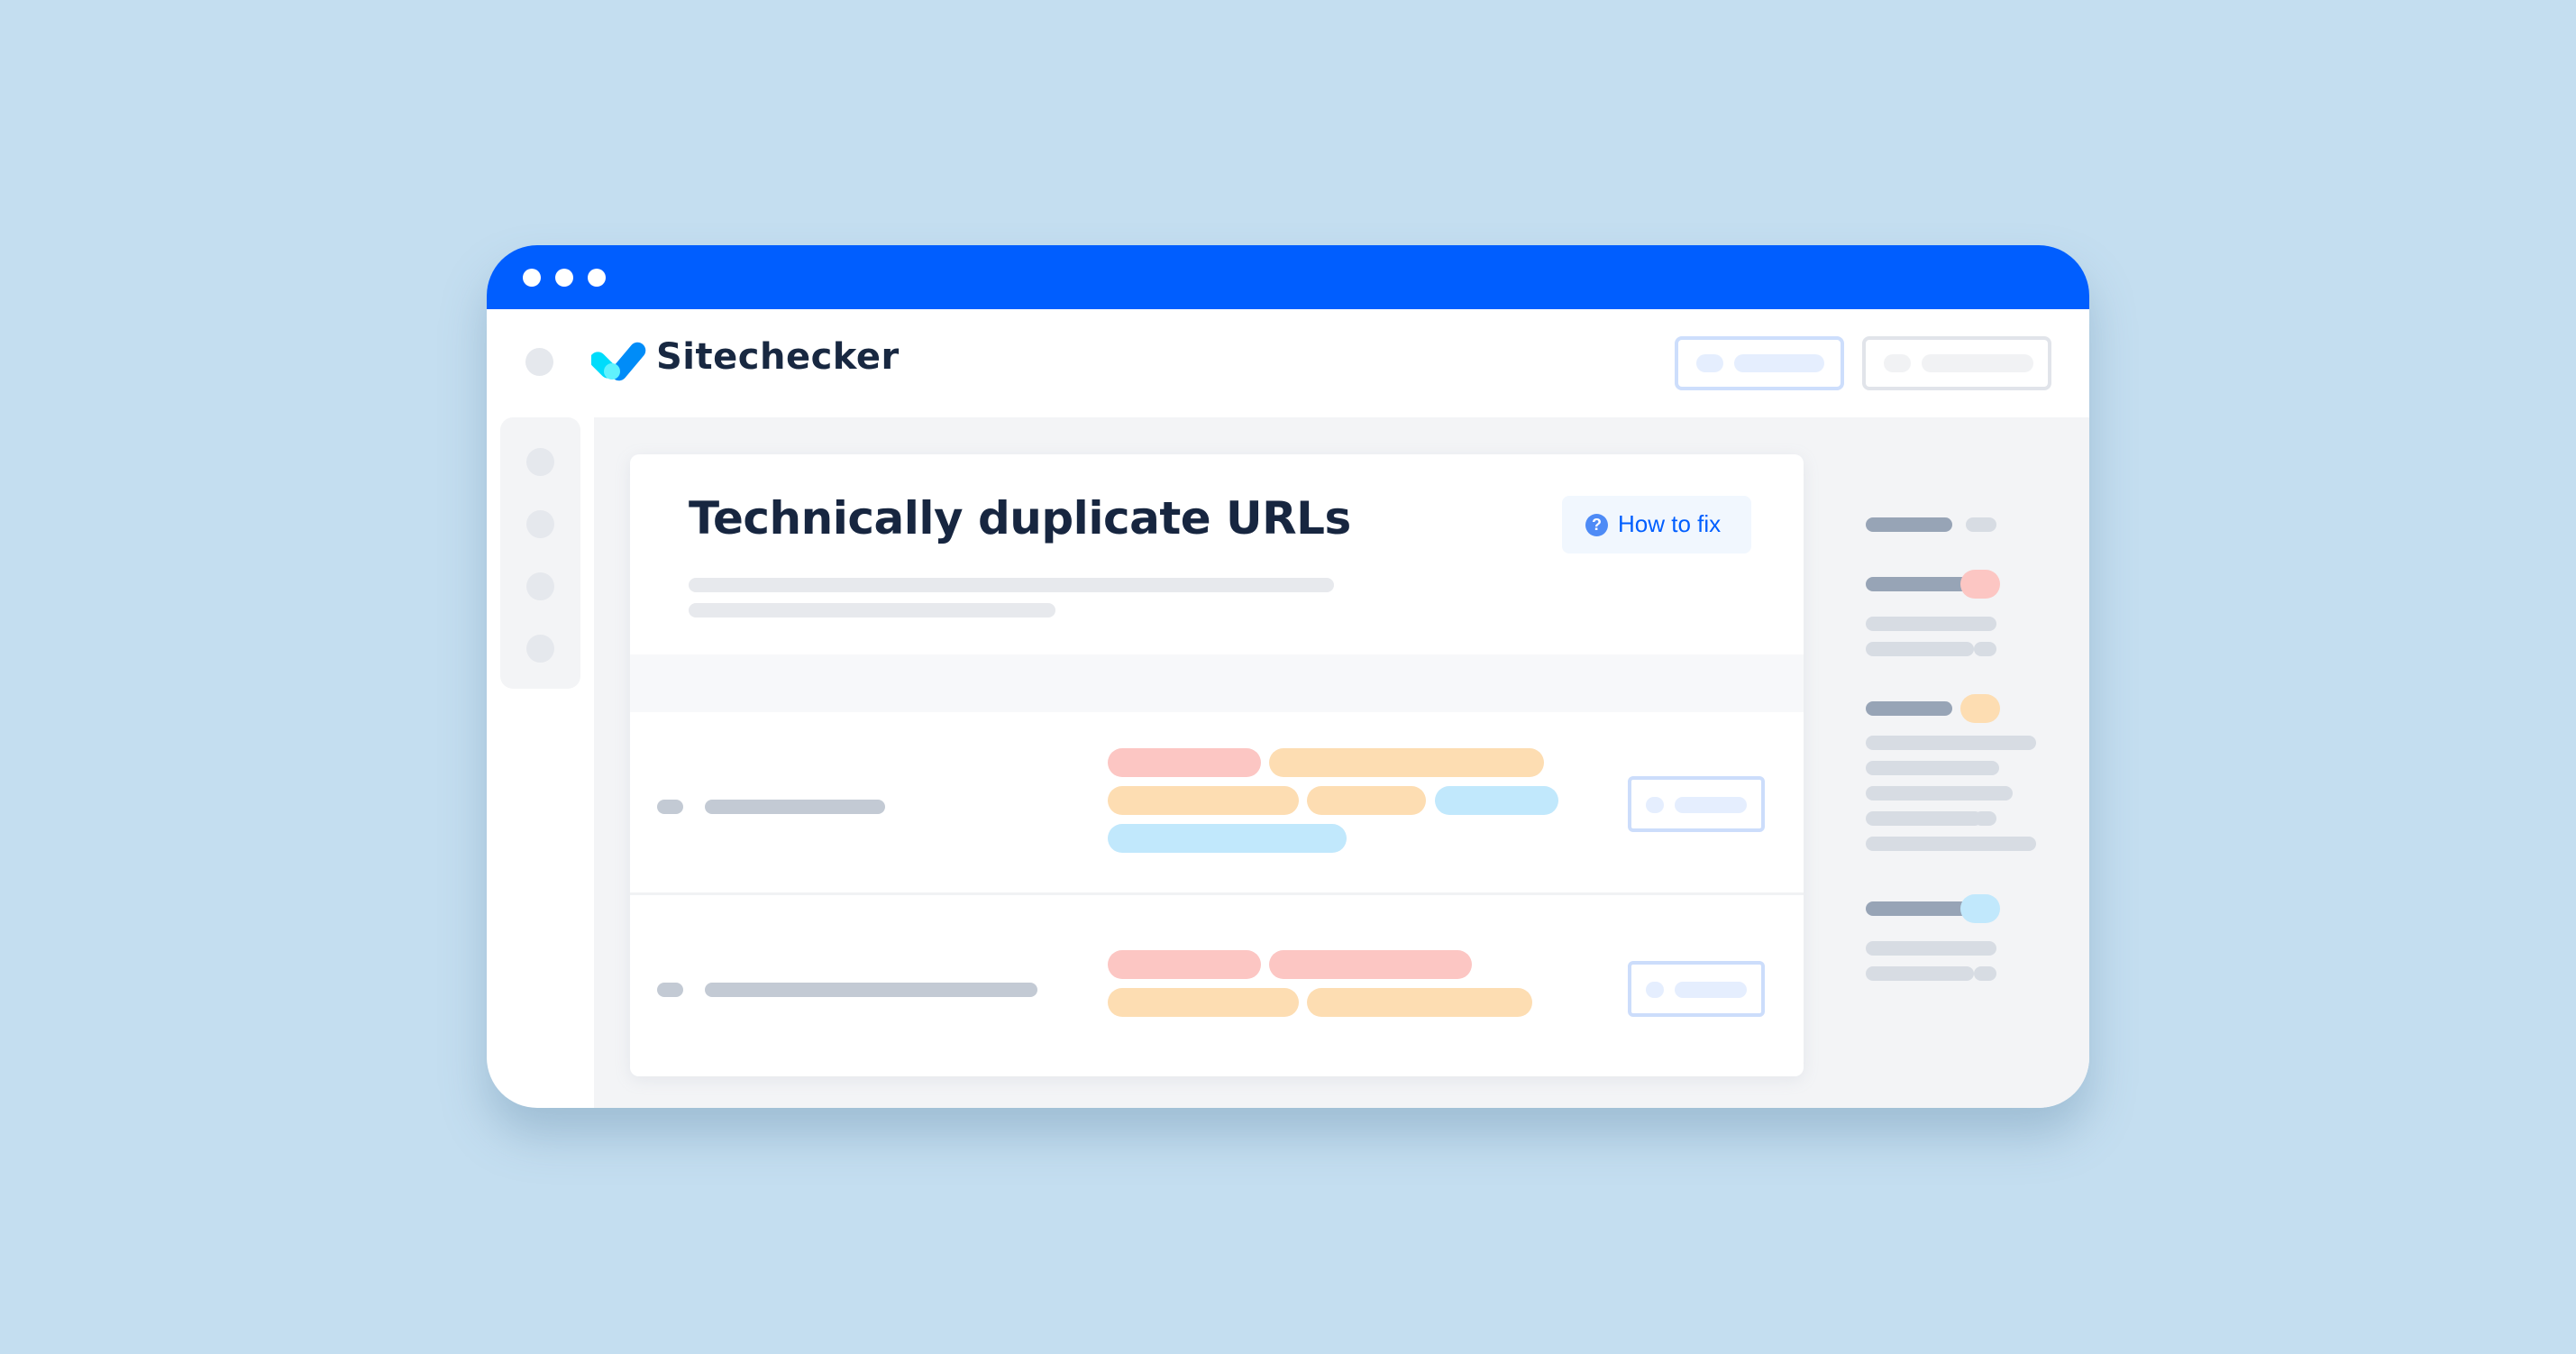  What do you see at coordinates (1980, 708) in the screenshot?
I see `panel-badge-orange` at bounding box center [1980, 708].